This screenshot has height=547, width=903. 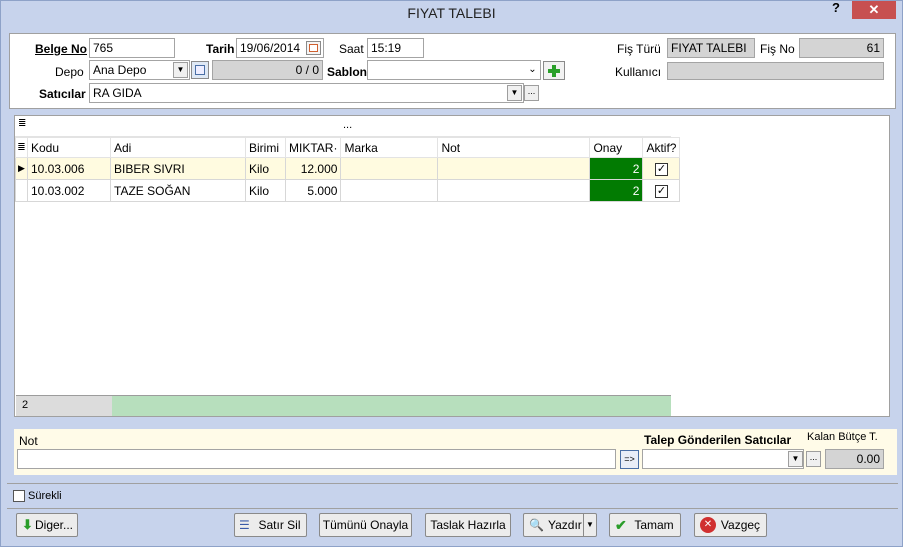 What do you see at coordinates (132, 48) in the screenshot?
I see `belge-no-field: 765` at bounding box center [132, 48].